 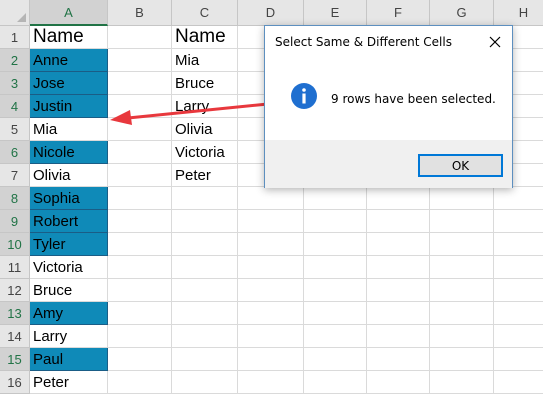 I want to click on column-header-c: C, so click(x=205, y=13).